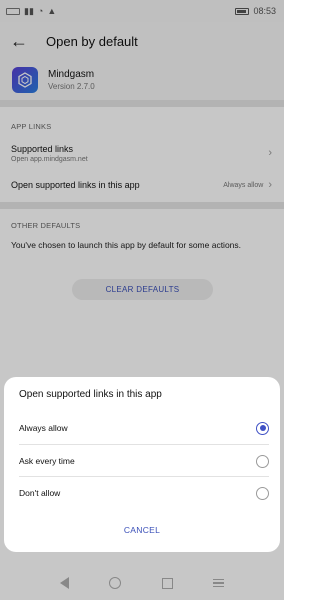 This screenshot has width=320, height=600. What do you see at coordinates (47, 461) in the screenshot?
I see `option-label: Ask every time` at bounding box center [47, 461].